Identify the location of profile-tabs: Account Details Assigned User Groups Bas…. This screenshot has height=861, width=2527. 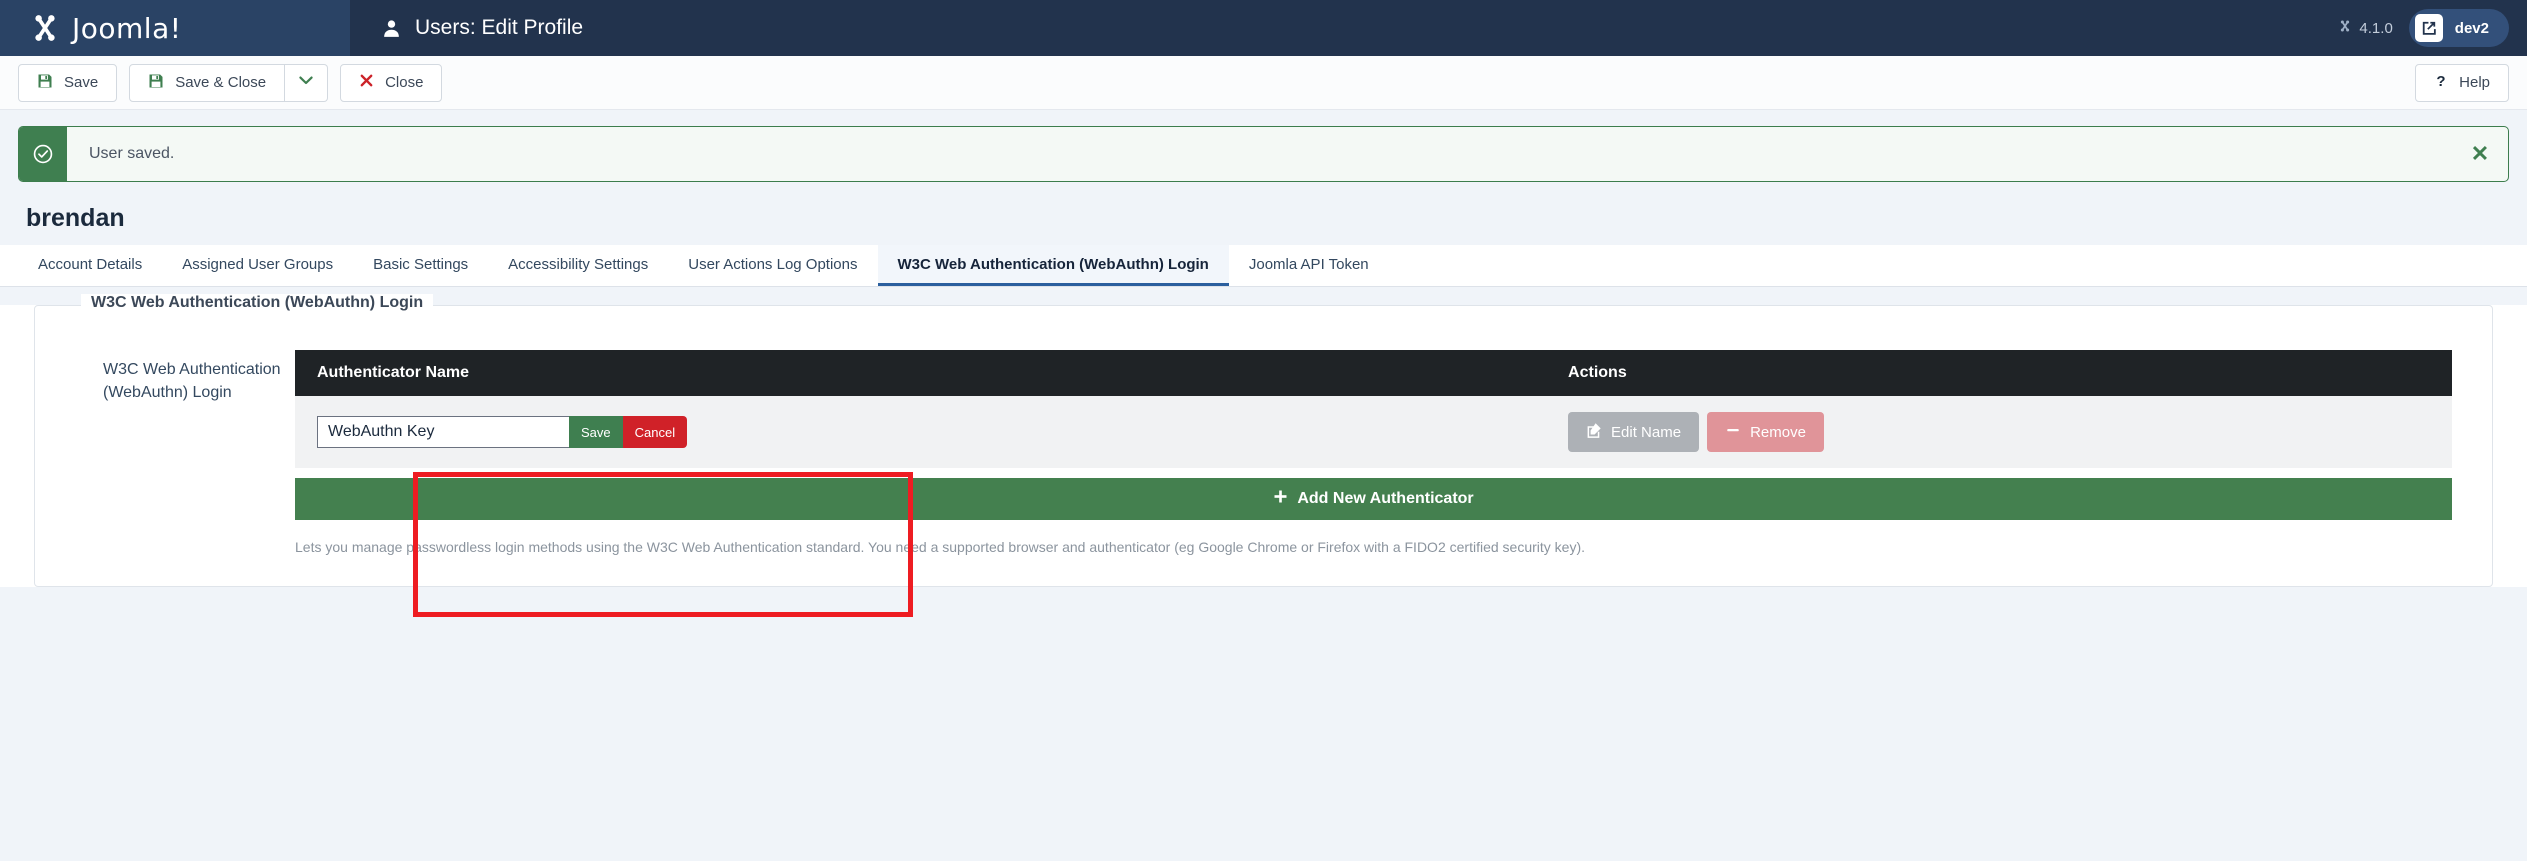
(1263, 266).